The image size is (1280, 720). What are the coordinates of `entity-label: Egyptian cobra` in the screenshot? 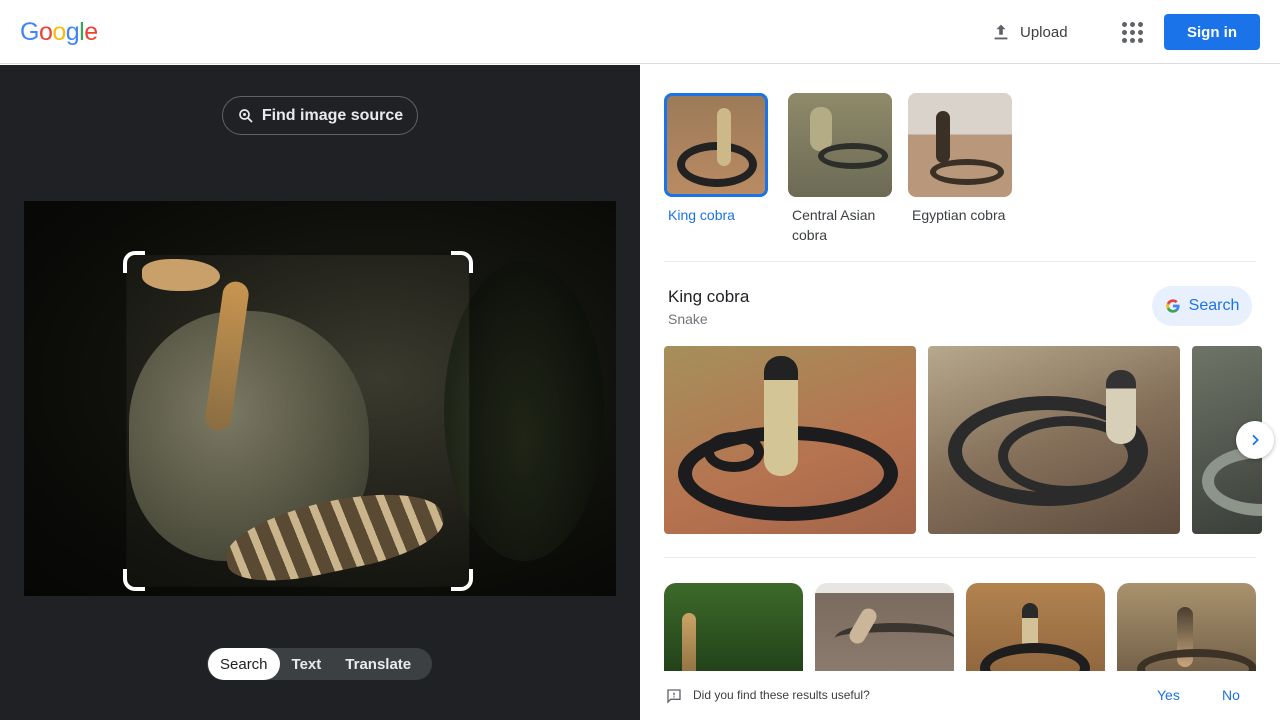 It's located at (959, 215).